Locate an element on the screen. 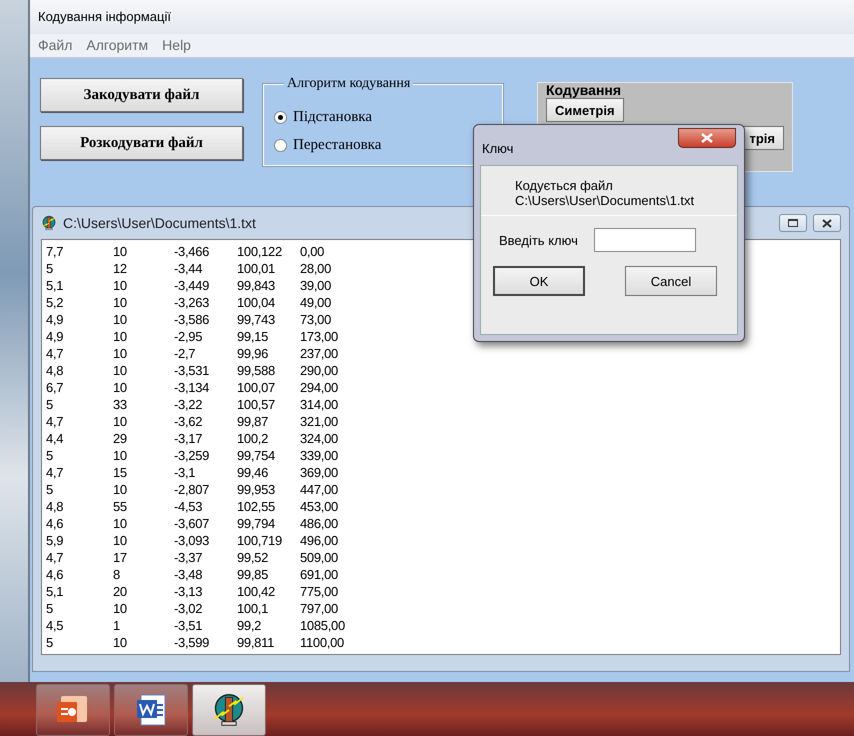 The width and height of the screenshot is (854, 736). data-value: 6,7 is located at coordinates (55, 387).